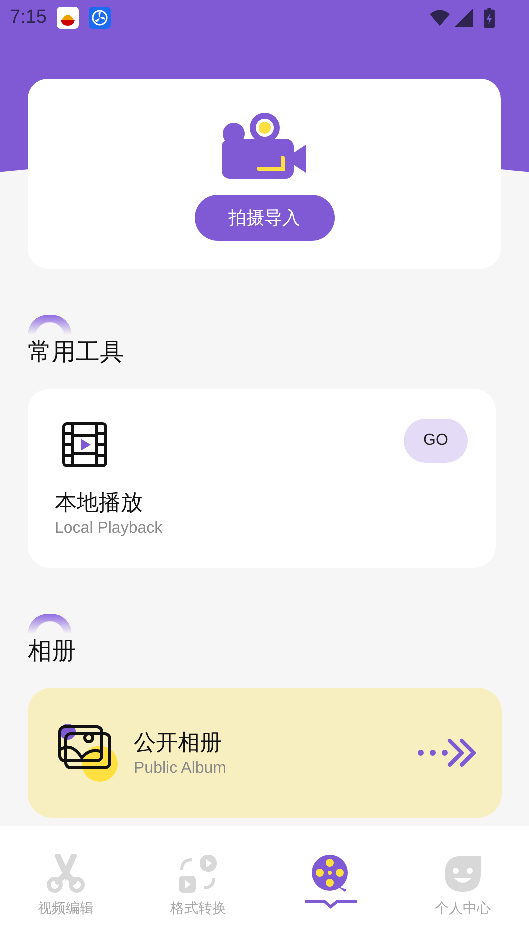 This screenshot has height=946, width=529. I want to click on album-card: 公开相册 Public Album, so click(265, 753).